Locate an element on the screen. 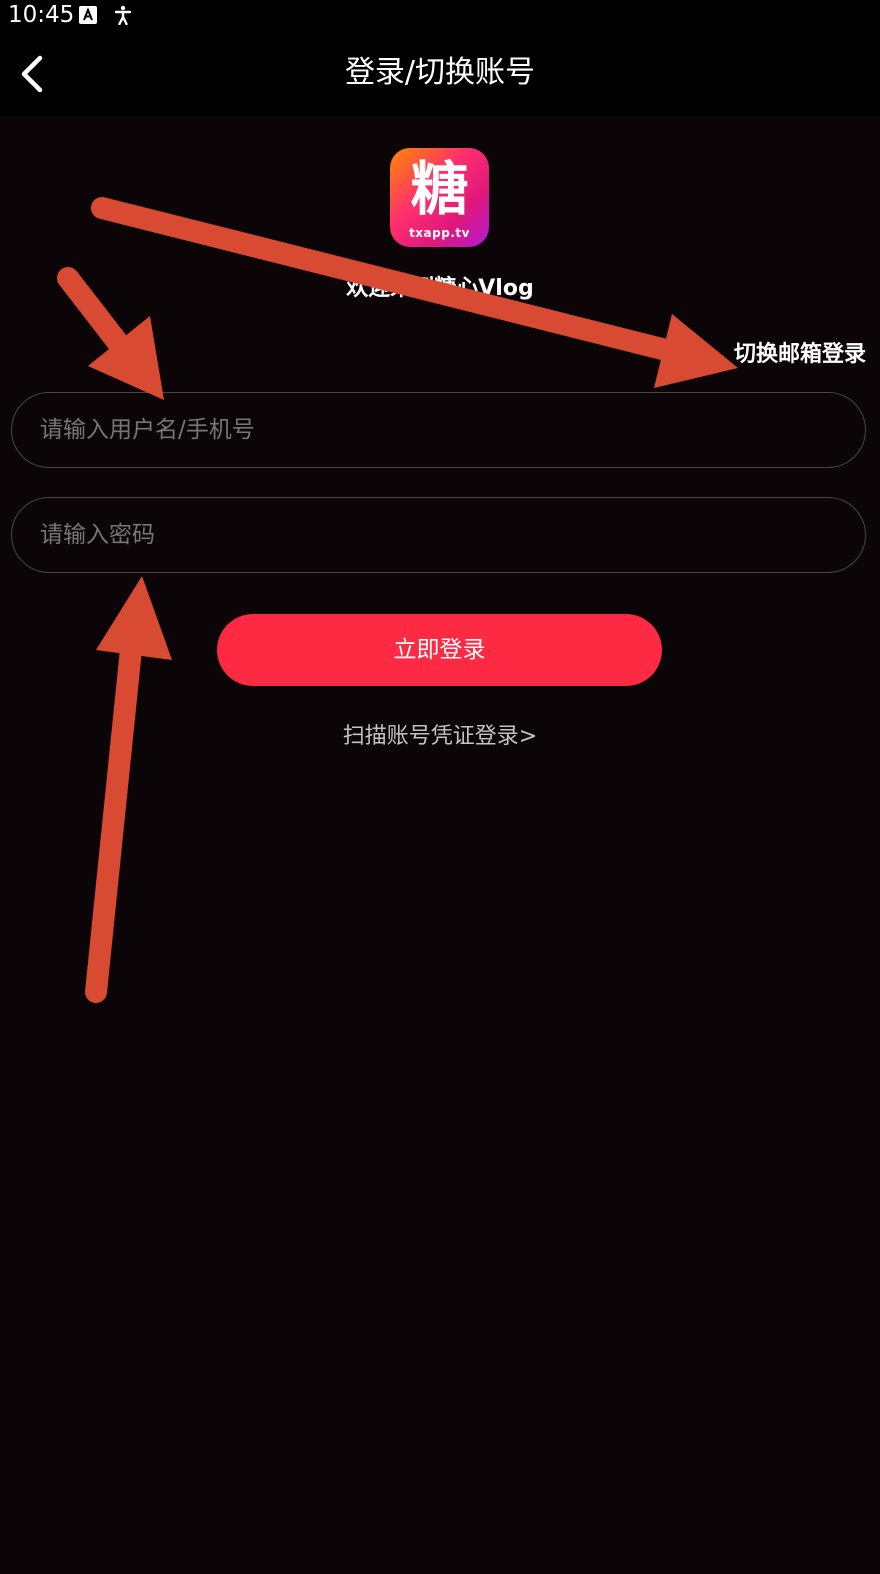 The image size is (880, 1574). welcome-text: 欢迎来到糖心Vlog is located at coordinates (440, 288).